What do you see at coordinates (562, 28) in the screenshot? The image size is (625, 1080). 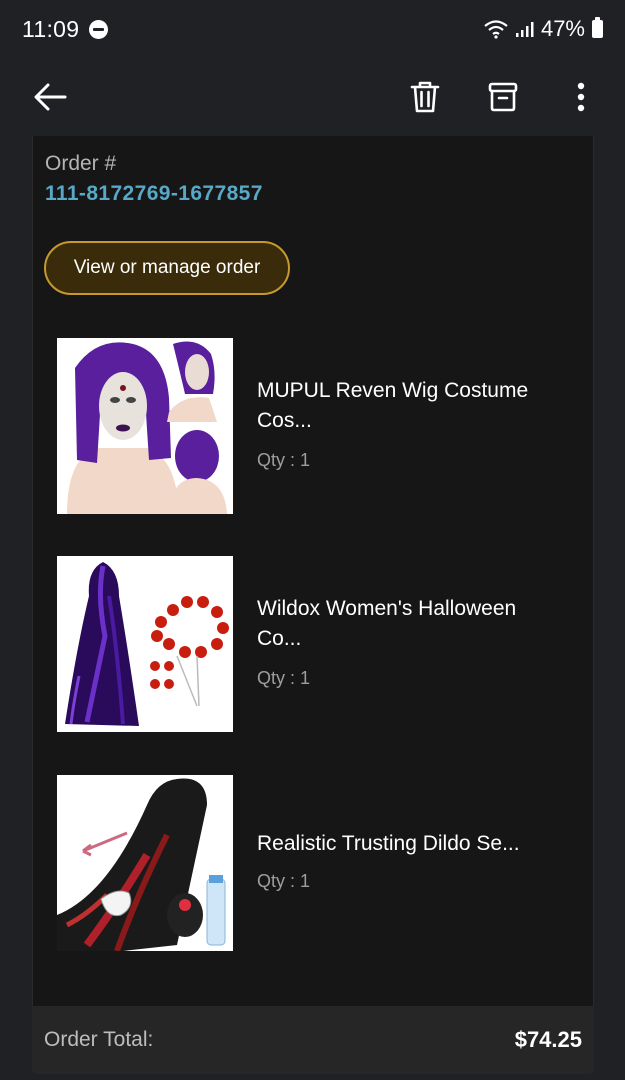 I see `battery-percent: 47%` at bounding box center [562, 28].